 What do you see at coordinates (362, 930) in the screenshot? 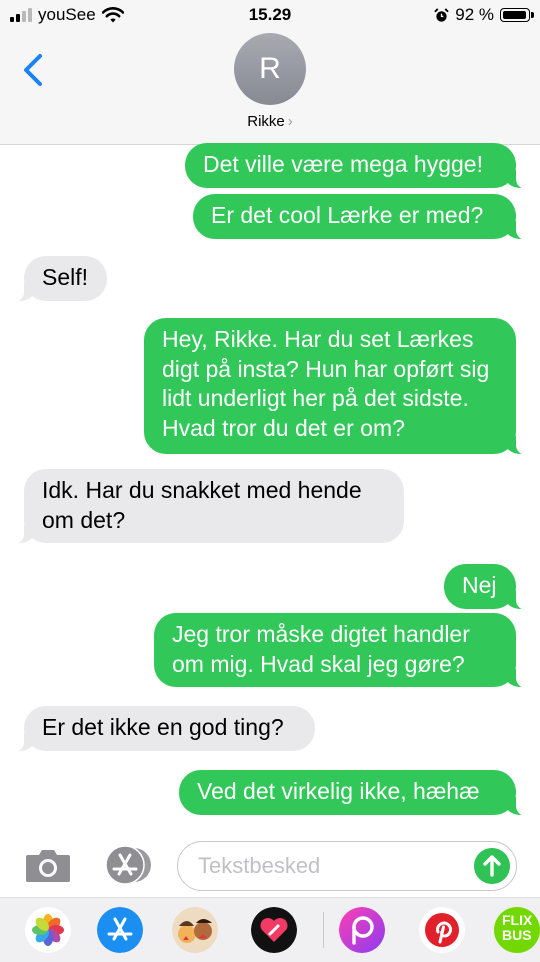
I see `picsart-icon` at bounding box center [362, 930].